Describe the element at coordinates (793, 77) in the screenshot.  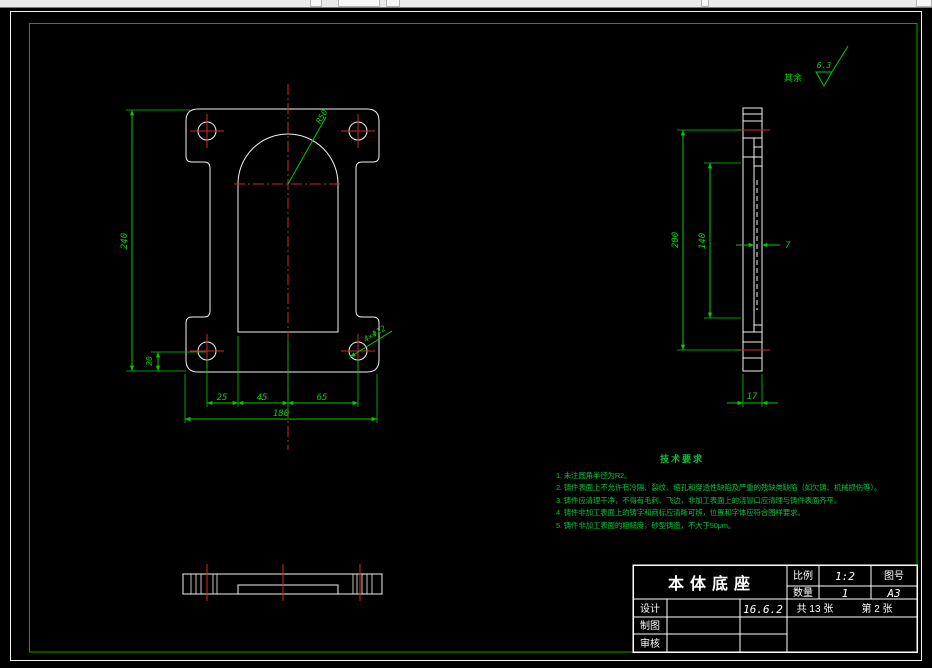
I see `roughness-prefix: 其余` at that location.